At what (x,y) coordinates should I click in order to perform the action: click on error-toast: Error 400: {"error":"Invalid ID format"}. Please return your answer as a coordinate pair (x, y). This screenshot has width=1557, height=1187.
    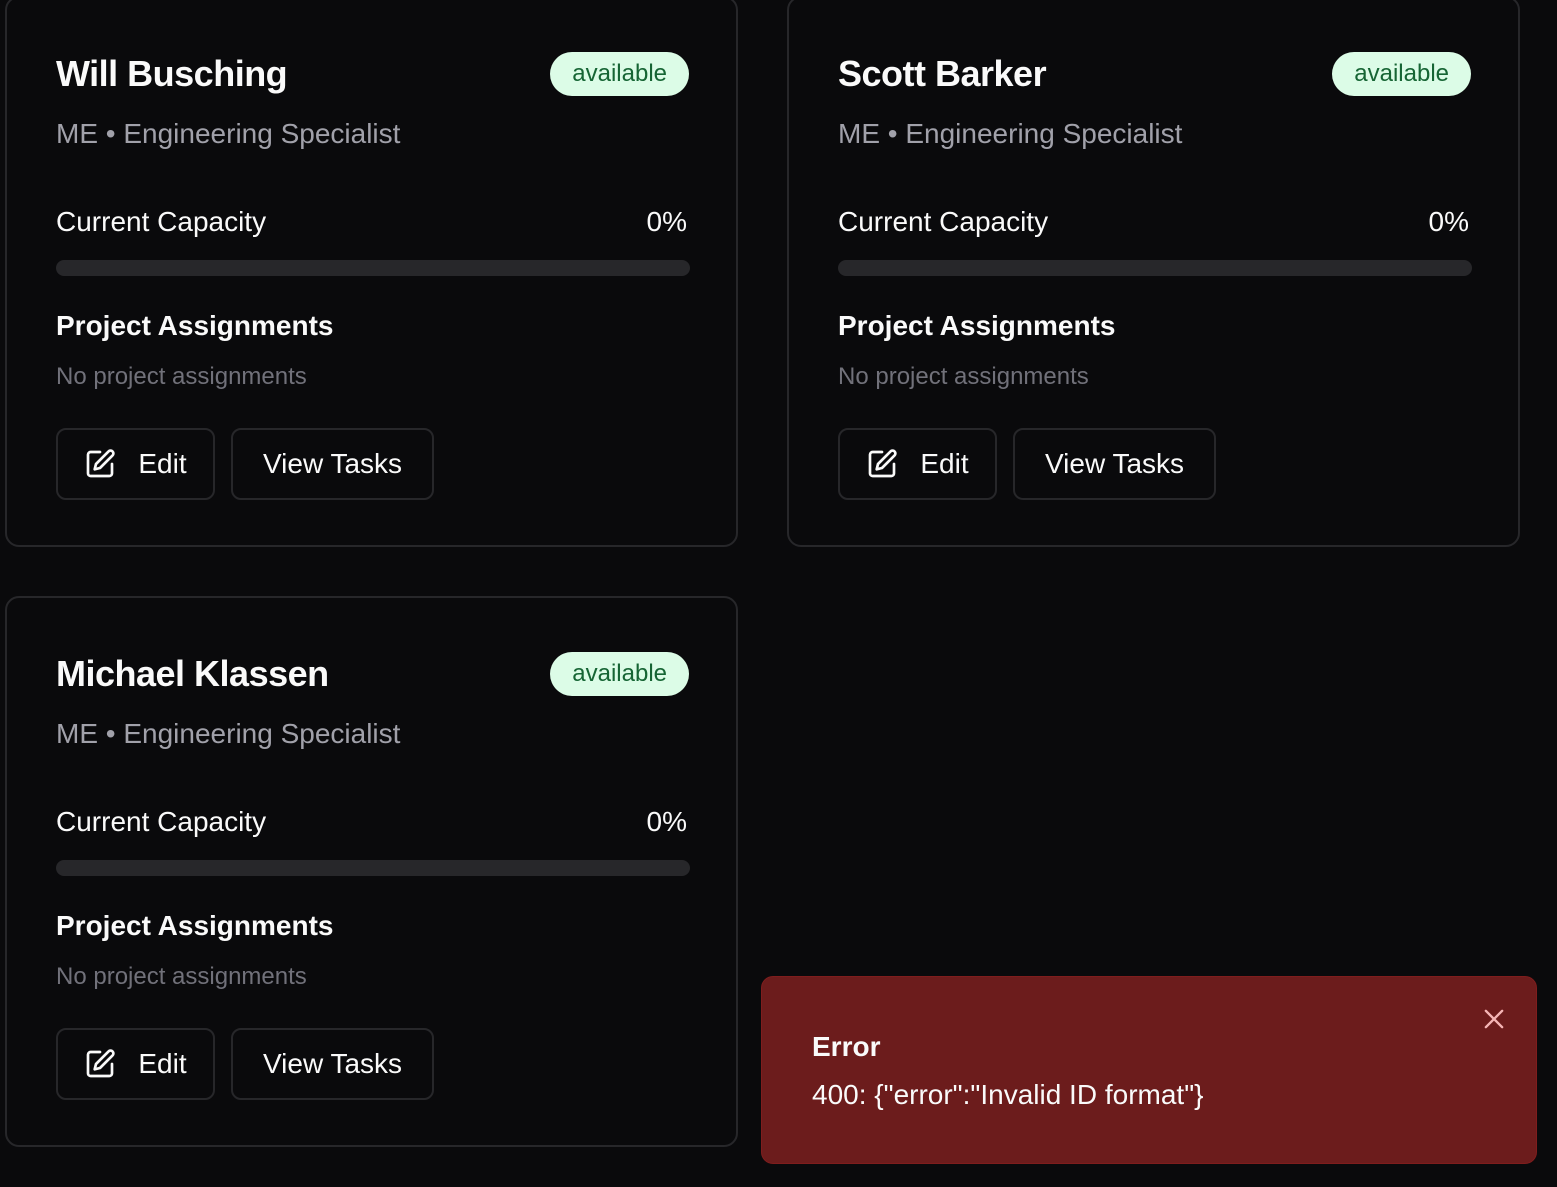
    Looking at the image, I should click on (1149, 1070).